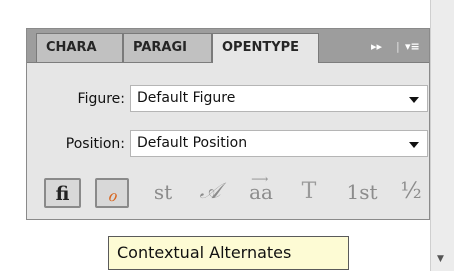 The width and height of the screenshot is (454, 271). What do you see at coordinates (376, 47) in the screenshot?
I see `collapse-panel-icon: ▸▸` at bounding box center [376, 47].